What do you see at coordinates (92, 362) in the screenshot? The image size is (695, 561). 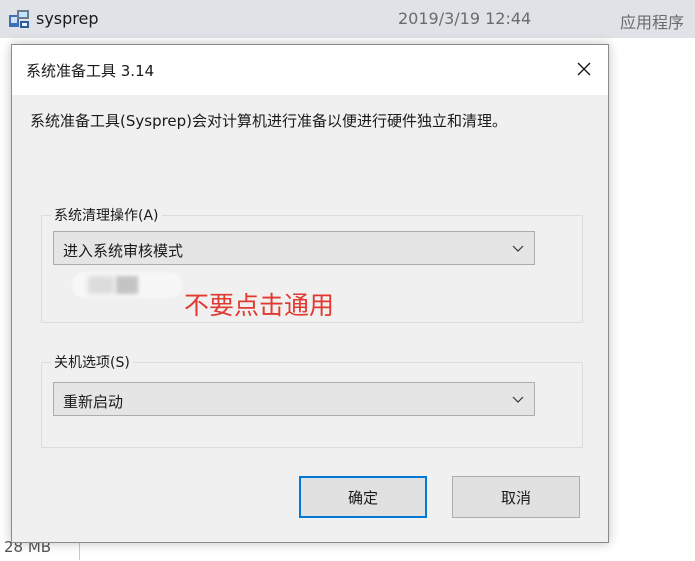 I see `shutdown-options-label: 关机选项(S)` at bounding box center [92, 362].